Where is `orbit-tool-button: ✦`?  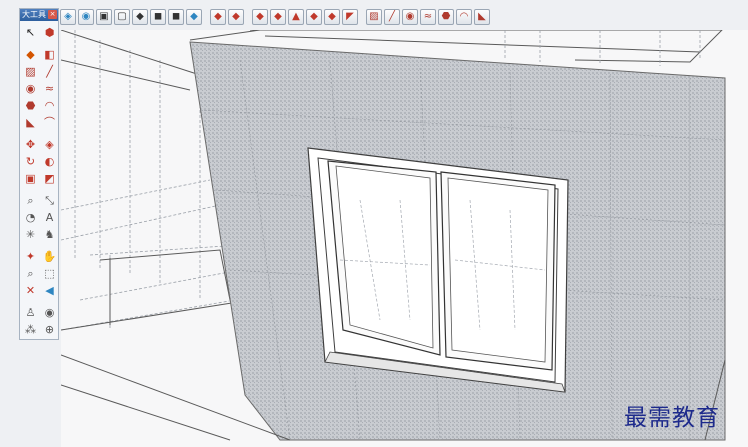
orbit-tool-button: ✦ is located at coordinates (30, 256).